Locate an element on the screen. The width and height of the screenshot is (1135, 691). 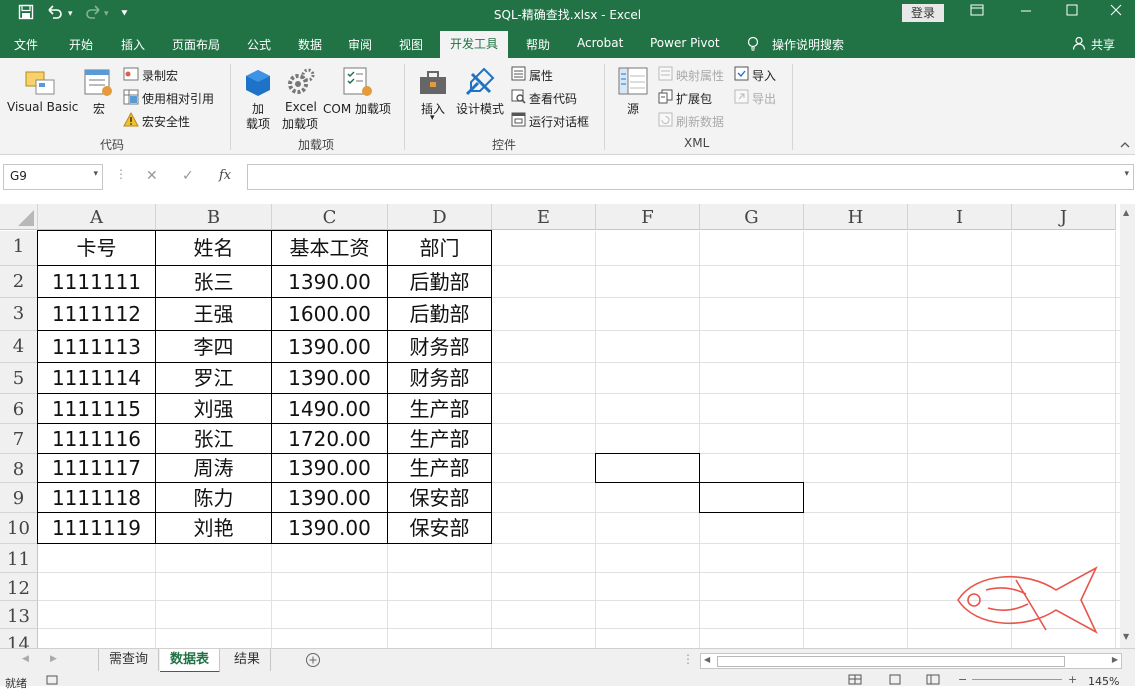
row-header-3: 3 is located at coordinates (19, 314).